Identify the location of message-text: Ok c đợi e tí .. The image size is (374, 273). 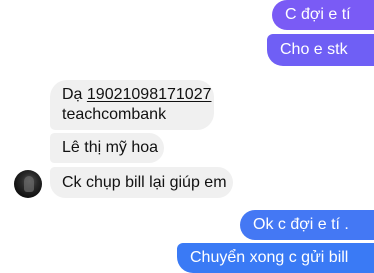
(301, 224).